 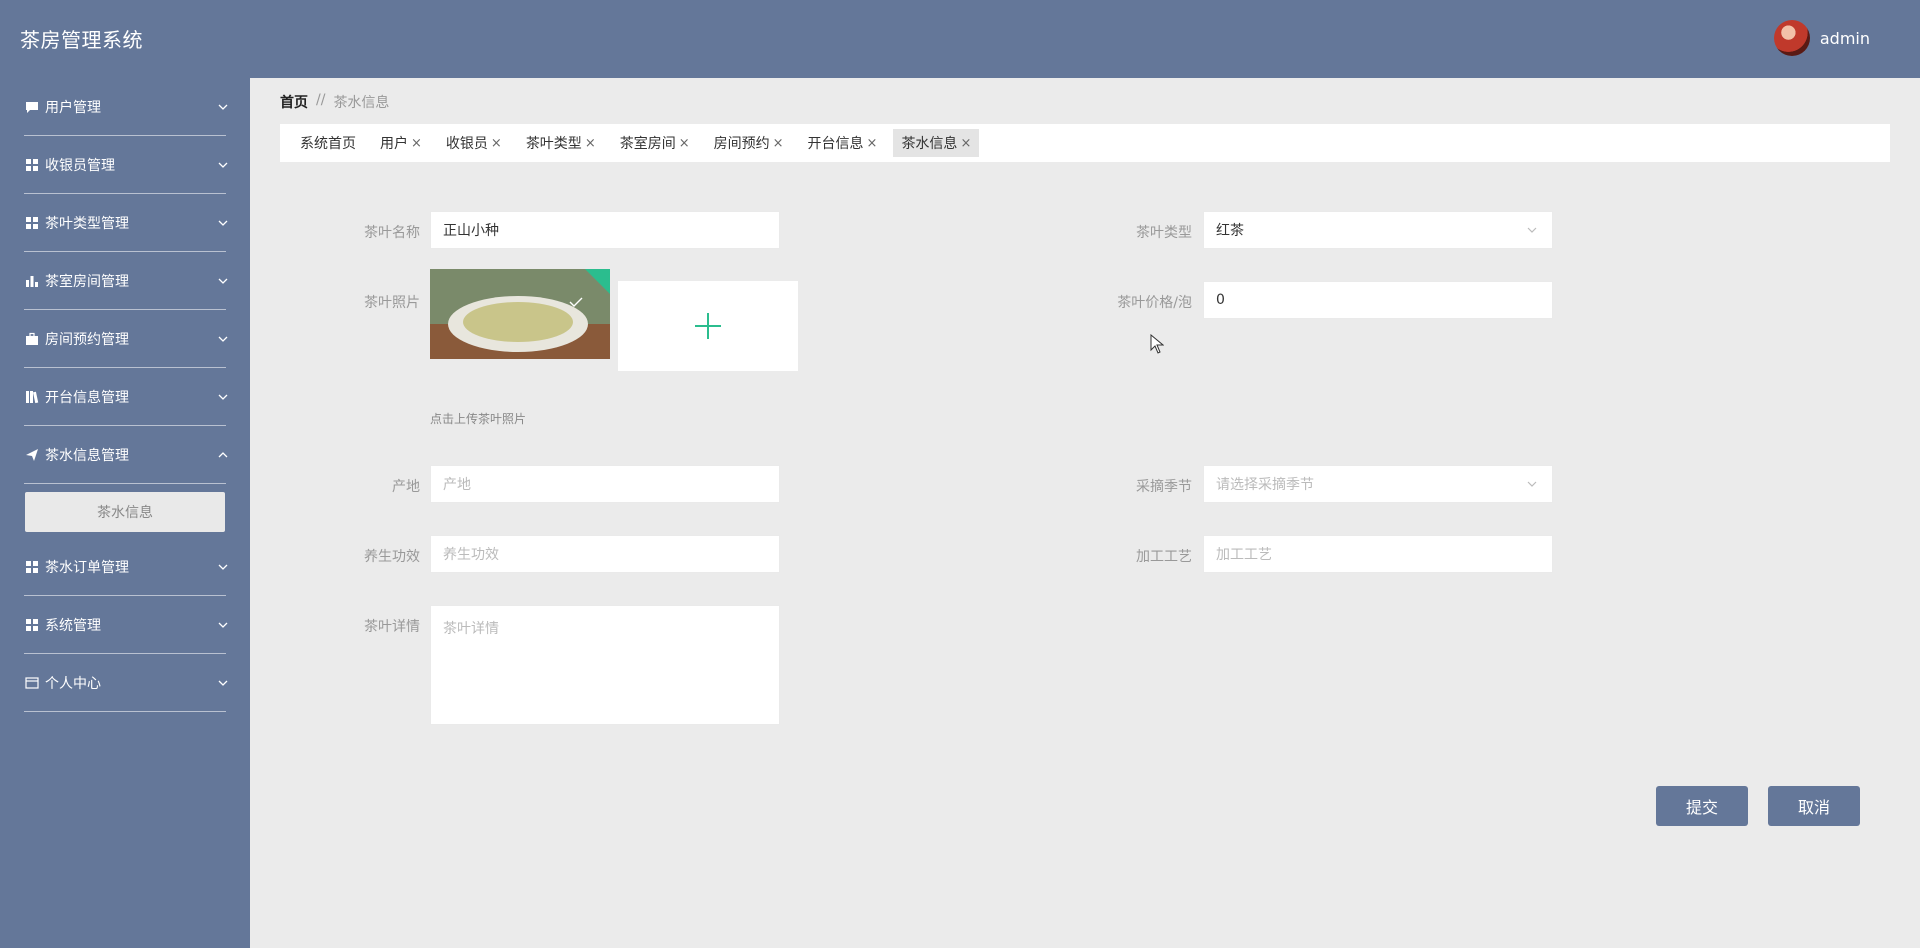 I want to click on library-icon, so click(x=32, y=397).